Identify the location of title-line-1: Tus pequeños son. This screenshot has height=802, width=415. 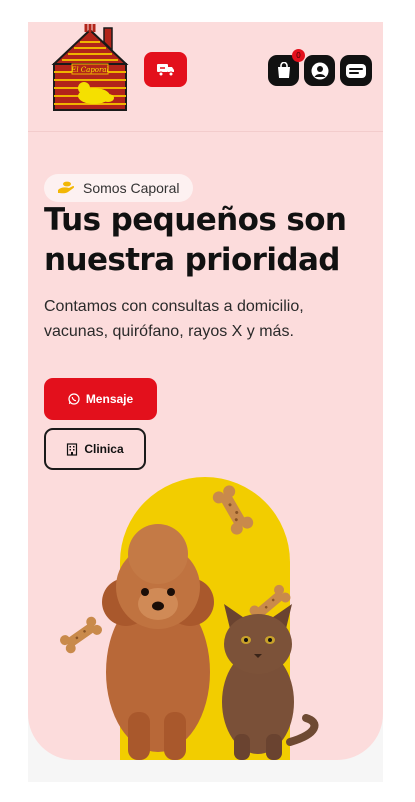
(195, 220).